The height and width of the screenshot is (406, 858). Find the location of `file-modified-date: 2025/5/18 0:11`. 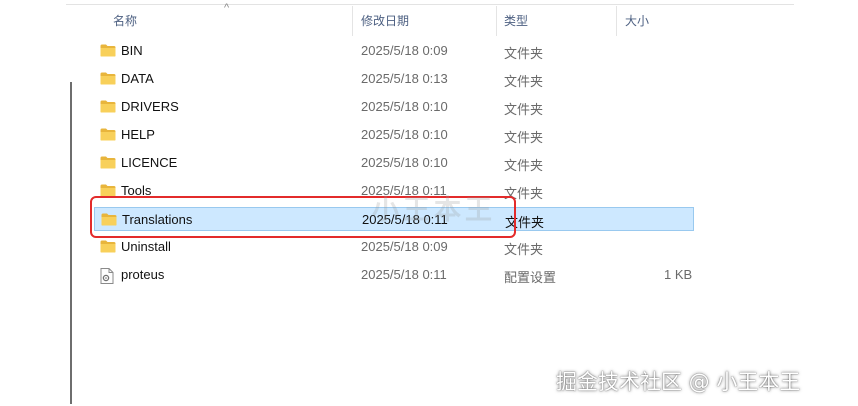

file-modified-date: 2025/5/18 0:11 is located at coordinates (404, 274).